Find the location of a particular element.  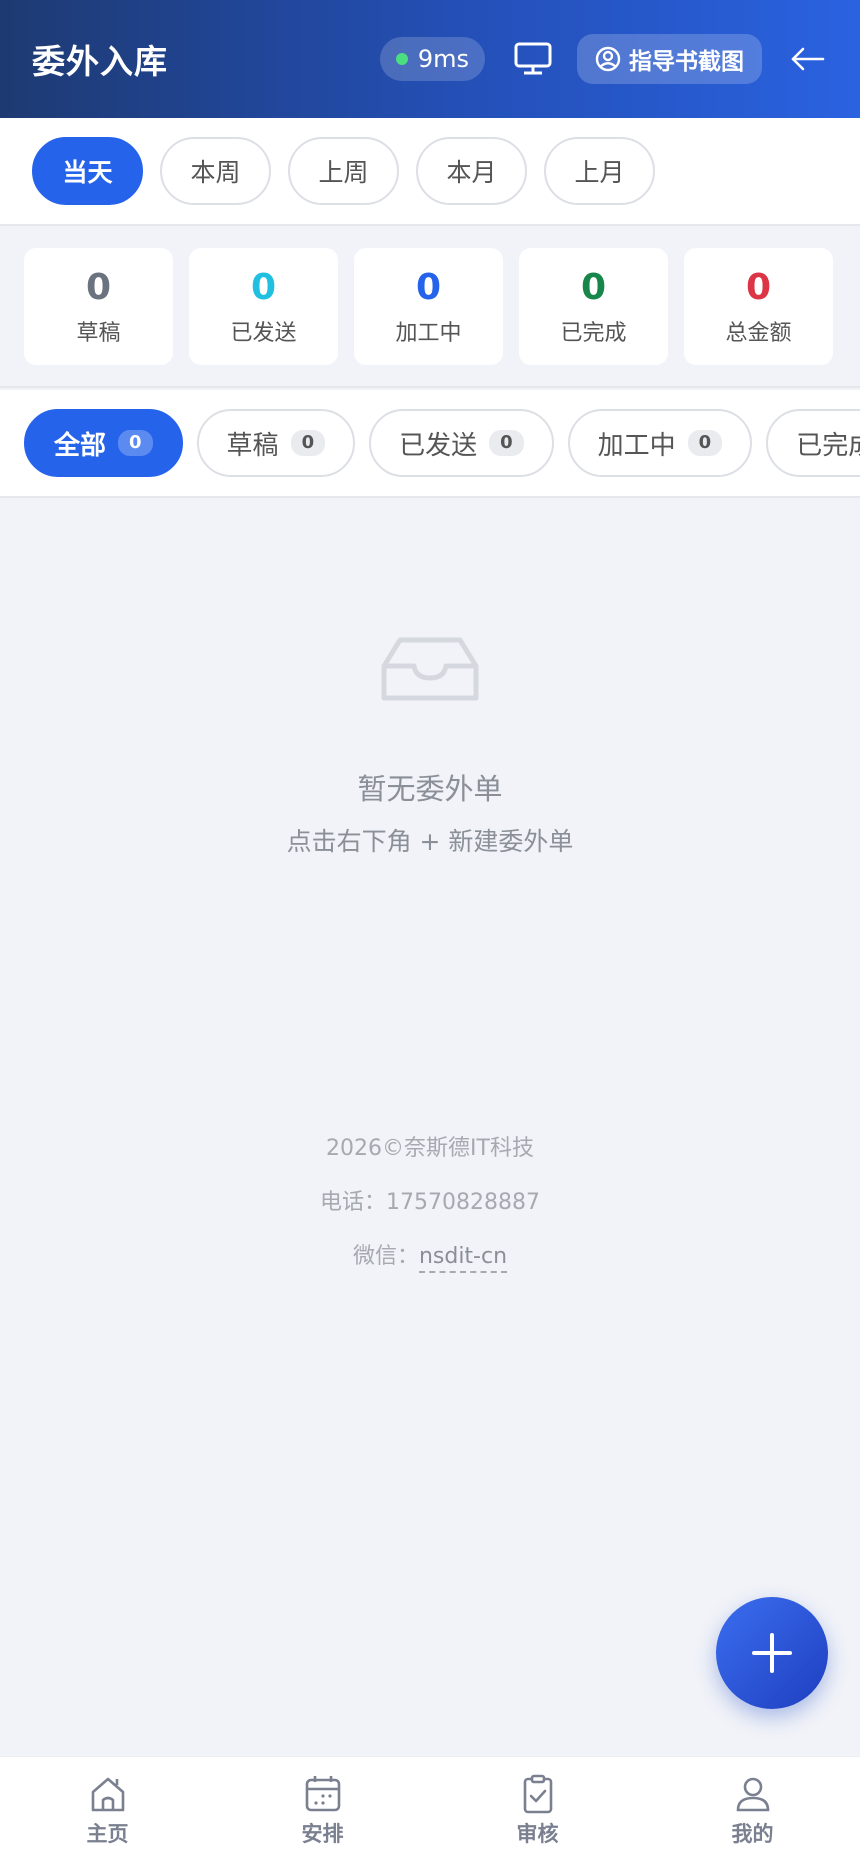

filter-tab-draft: 草稿 0 is located at coordinates (276, 443).